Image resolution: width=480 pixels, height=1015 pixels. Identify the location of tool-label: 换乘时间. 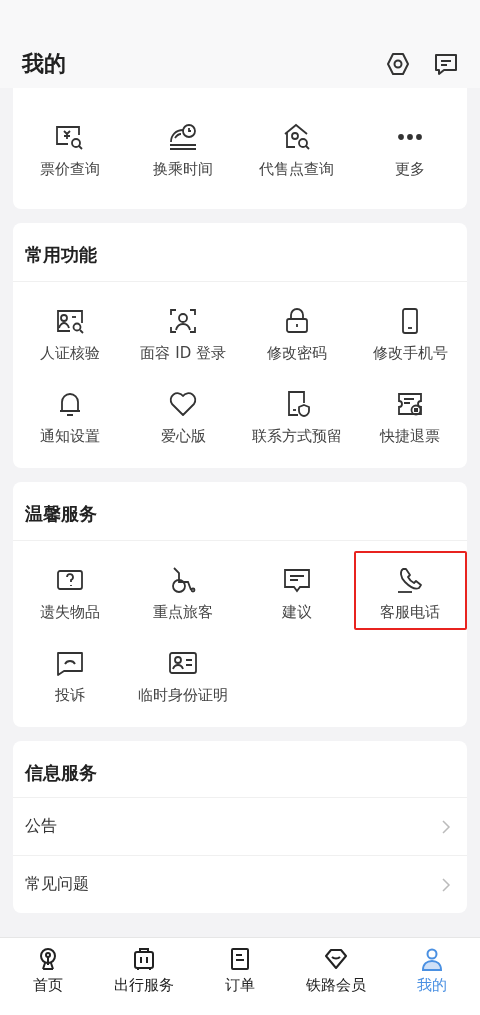
(183, 169).